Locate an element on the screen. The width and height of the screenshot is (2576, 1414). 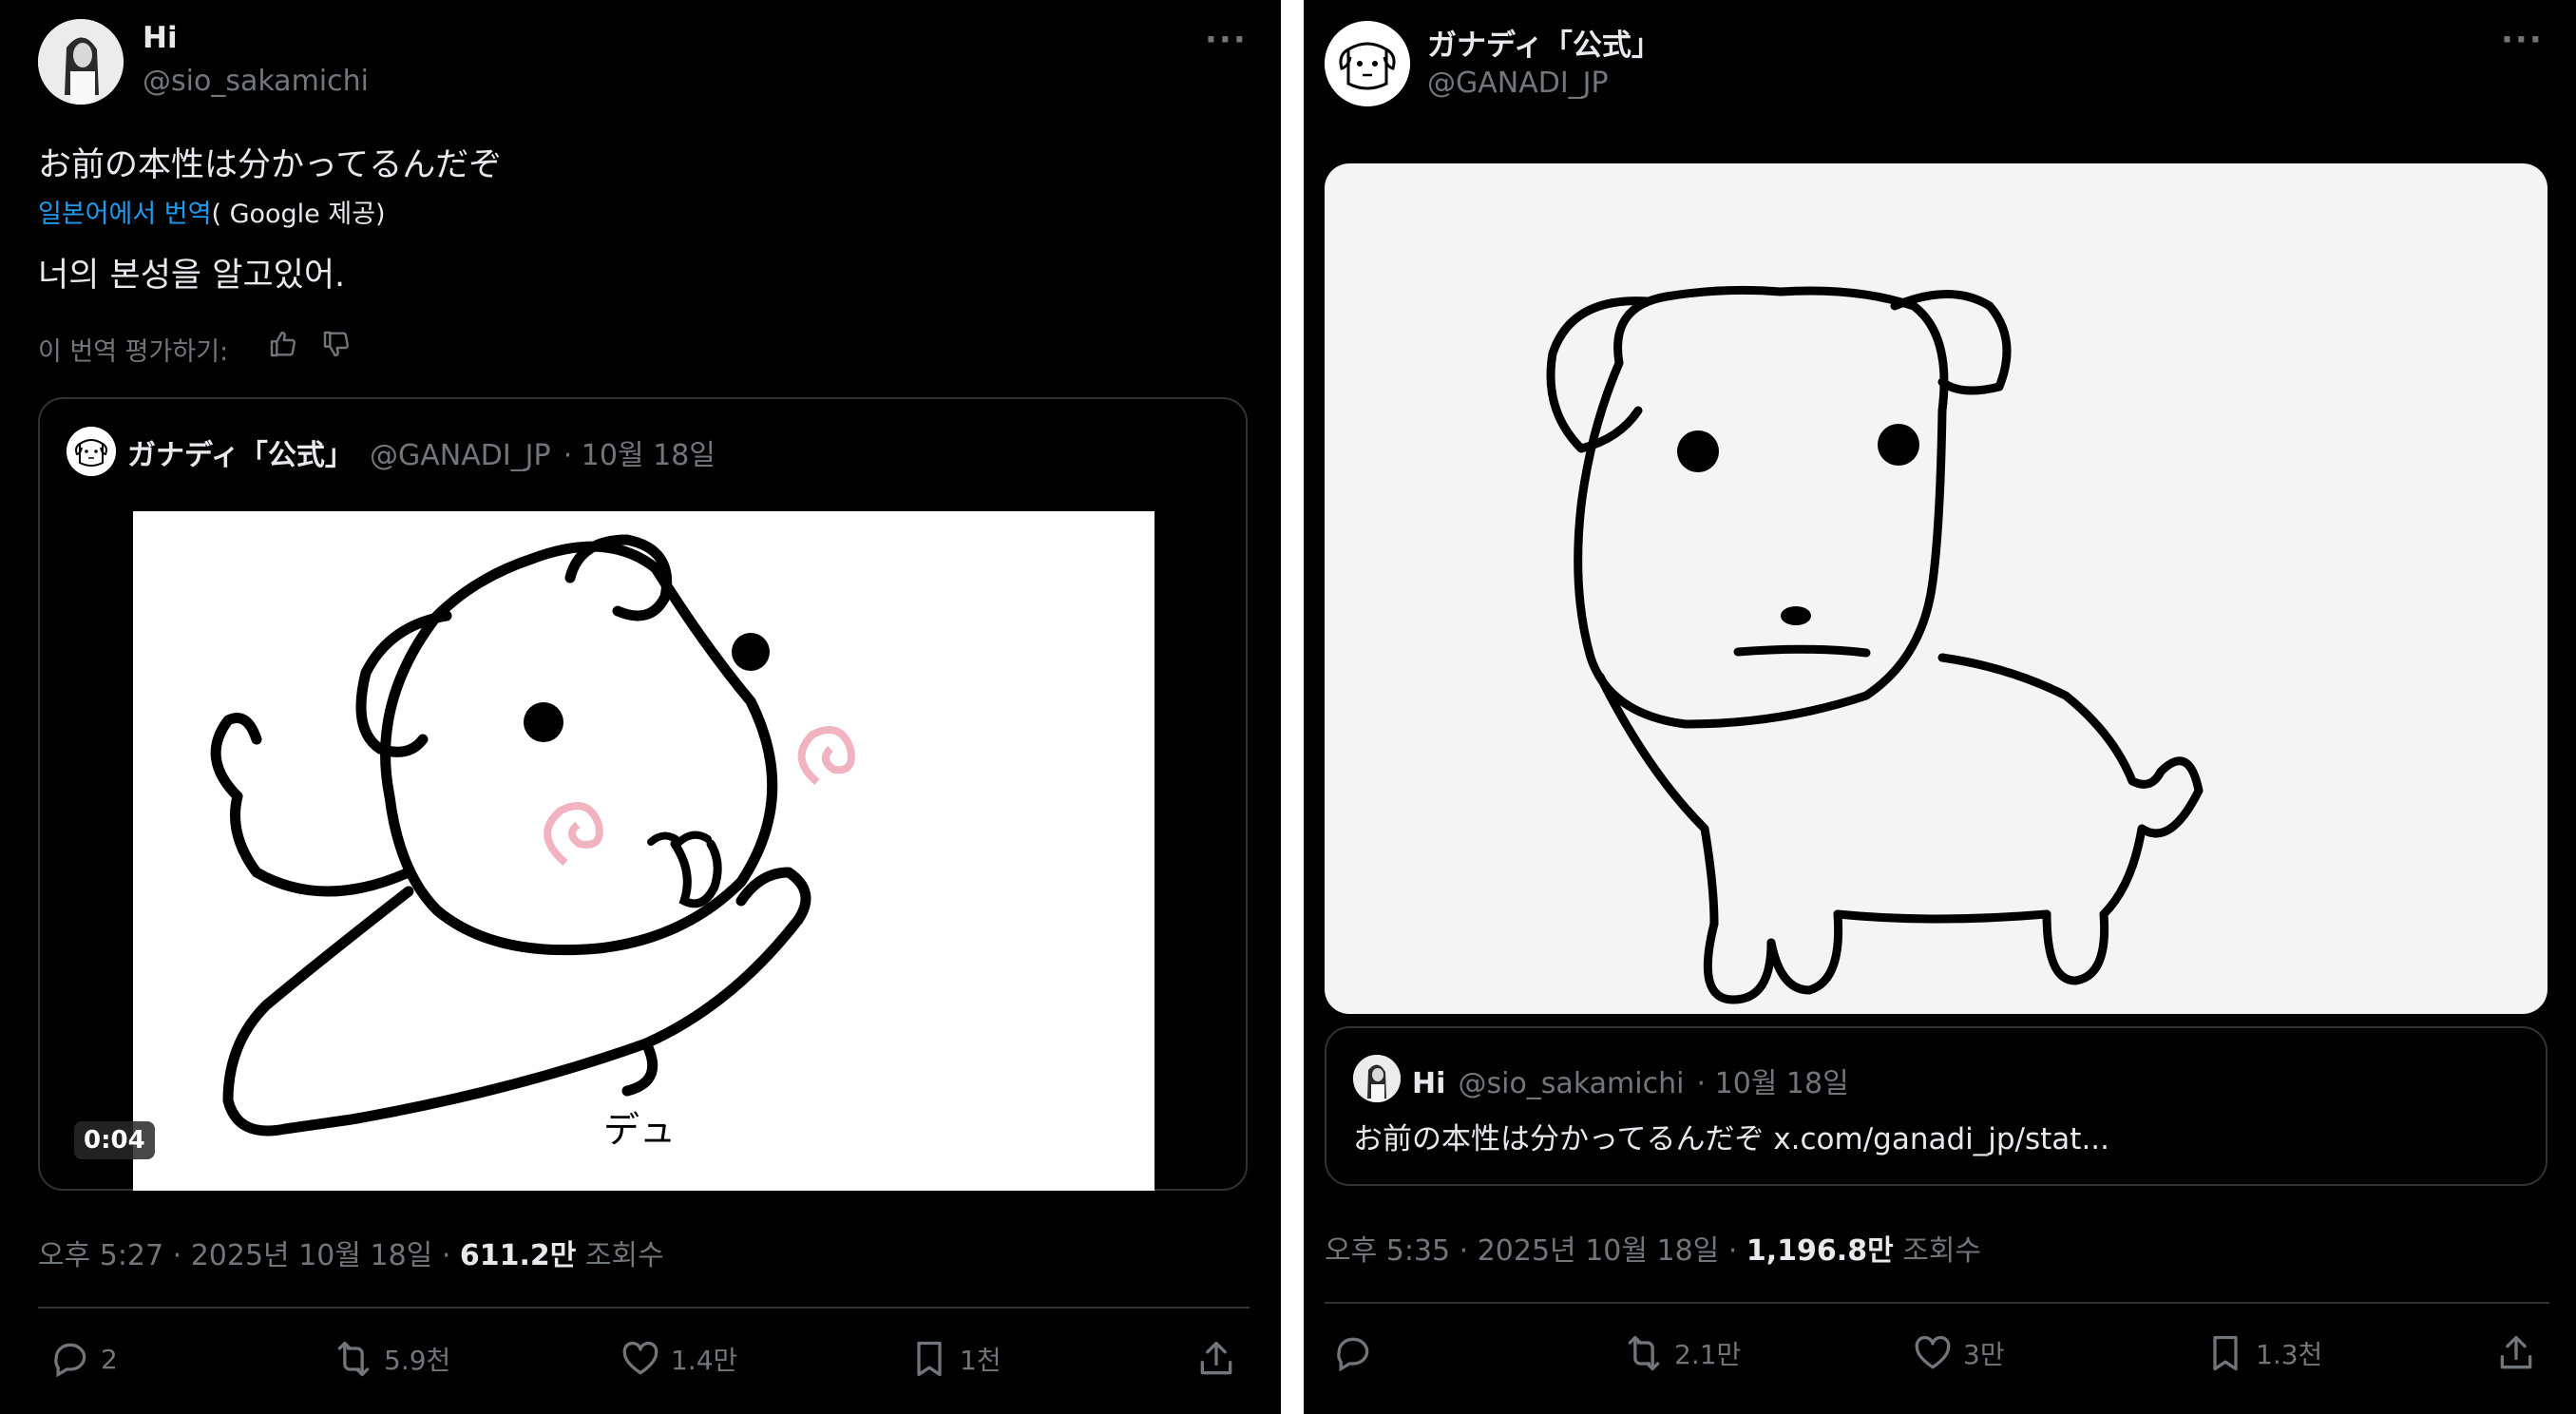
tweet-timestamp: 오후 5:27 · 2025년 10월 18일 · is located at coordinates (244, 1255).